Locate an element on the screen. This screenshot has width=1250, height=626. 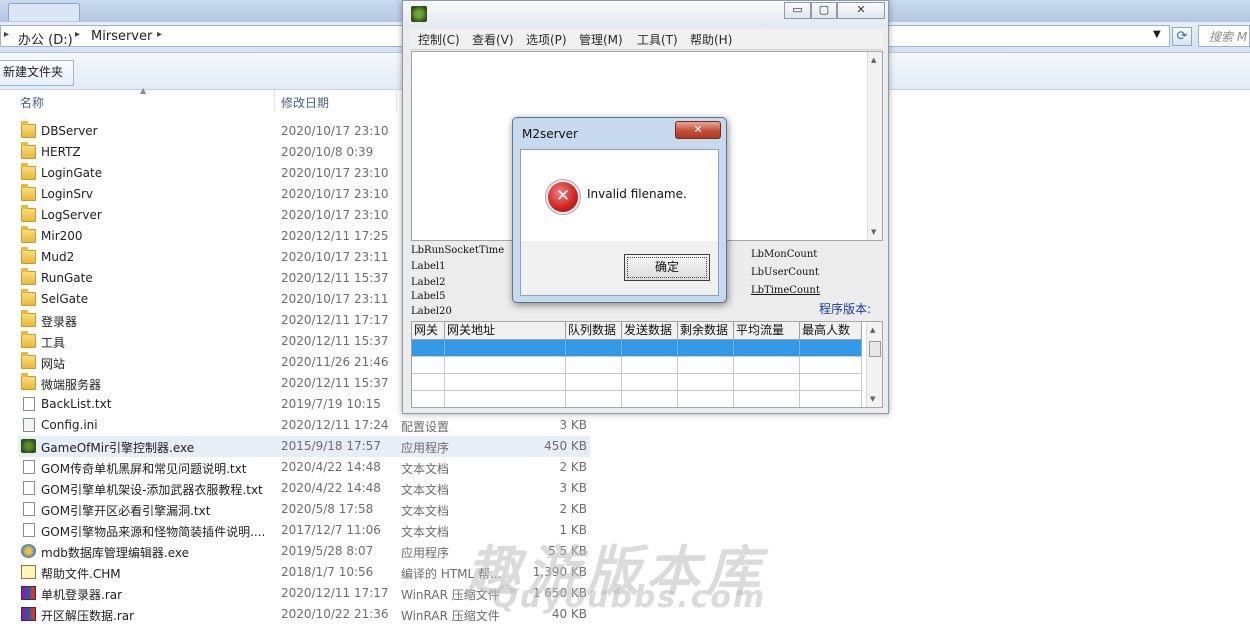
database-app-icon is located at coordinates (28, 551).